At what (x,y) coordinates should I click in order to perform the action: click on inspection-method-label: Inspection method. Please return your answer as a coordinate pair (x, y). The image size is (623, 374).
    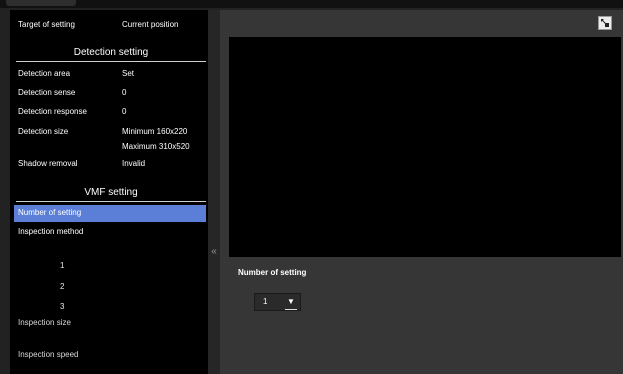
    Looking at the image, I should click on (51, 231).